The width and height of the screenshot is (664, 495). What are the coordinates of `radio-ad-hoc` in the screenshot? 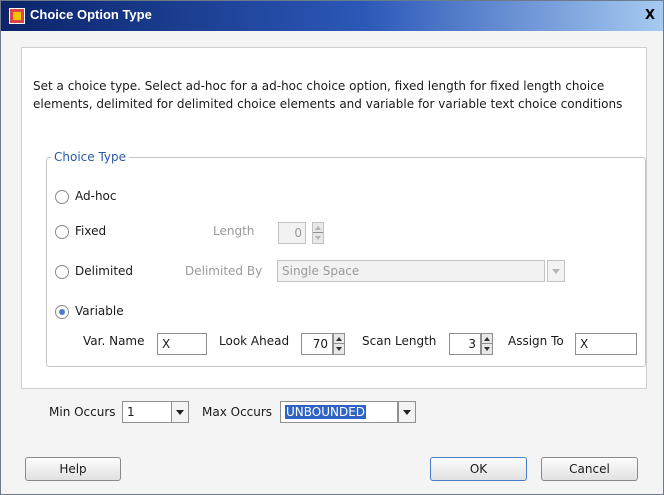 It's located at (62, 197).